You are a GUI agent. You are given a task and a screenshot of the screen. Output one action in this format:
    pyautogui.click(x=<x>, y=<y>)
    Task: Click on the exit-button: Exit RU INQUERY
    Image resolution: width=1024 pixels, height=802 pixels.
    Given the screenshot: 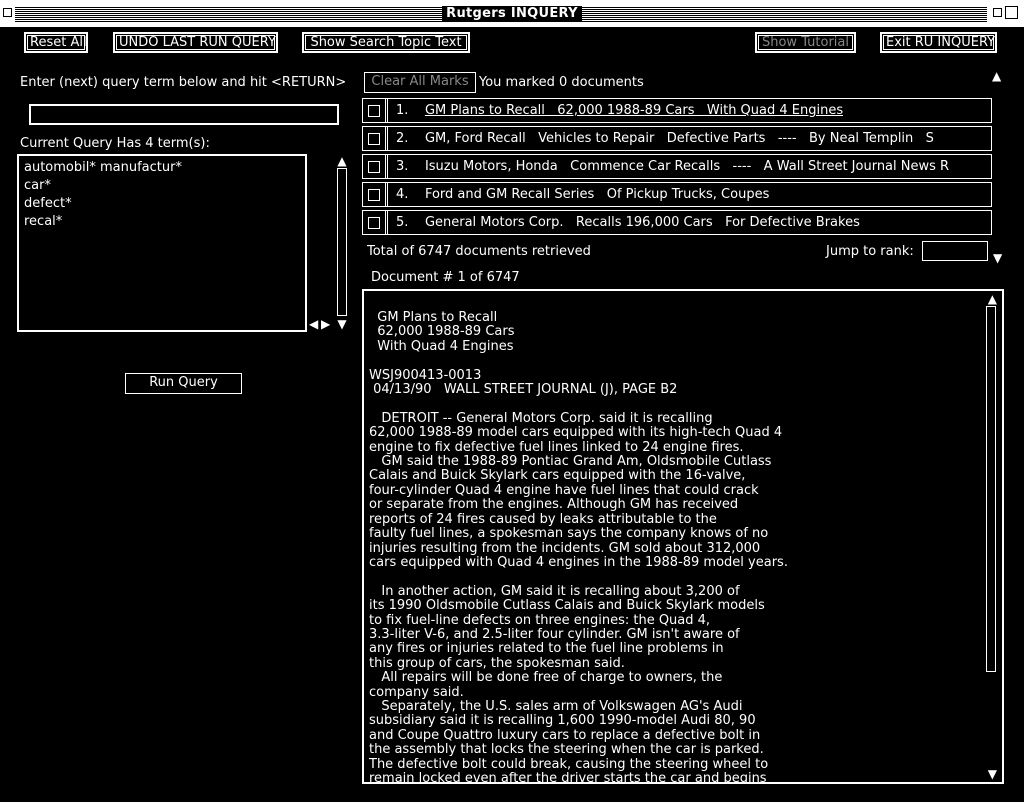 What is the action you would take?
    pyautogui.click(x=938, y=42)
    